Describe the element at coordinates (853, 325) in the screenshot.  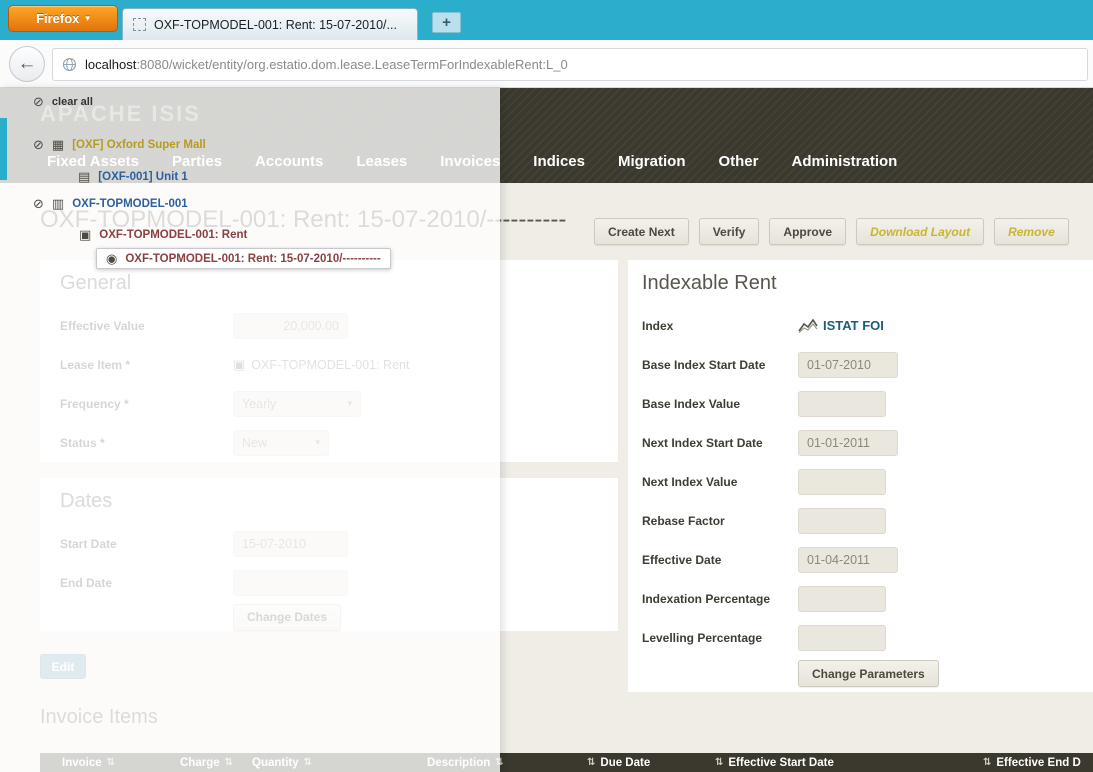
I see `index-reference-label: ISTAT FOI` at that location.